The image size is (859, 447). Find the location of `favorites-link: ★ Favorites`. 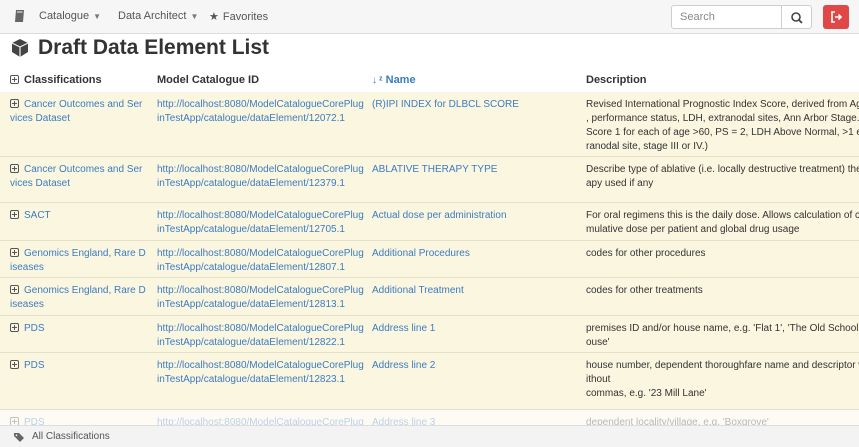

favorites-link: ★ Favorites is located at coordinates (238, 16).